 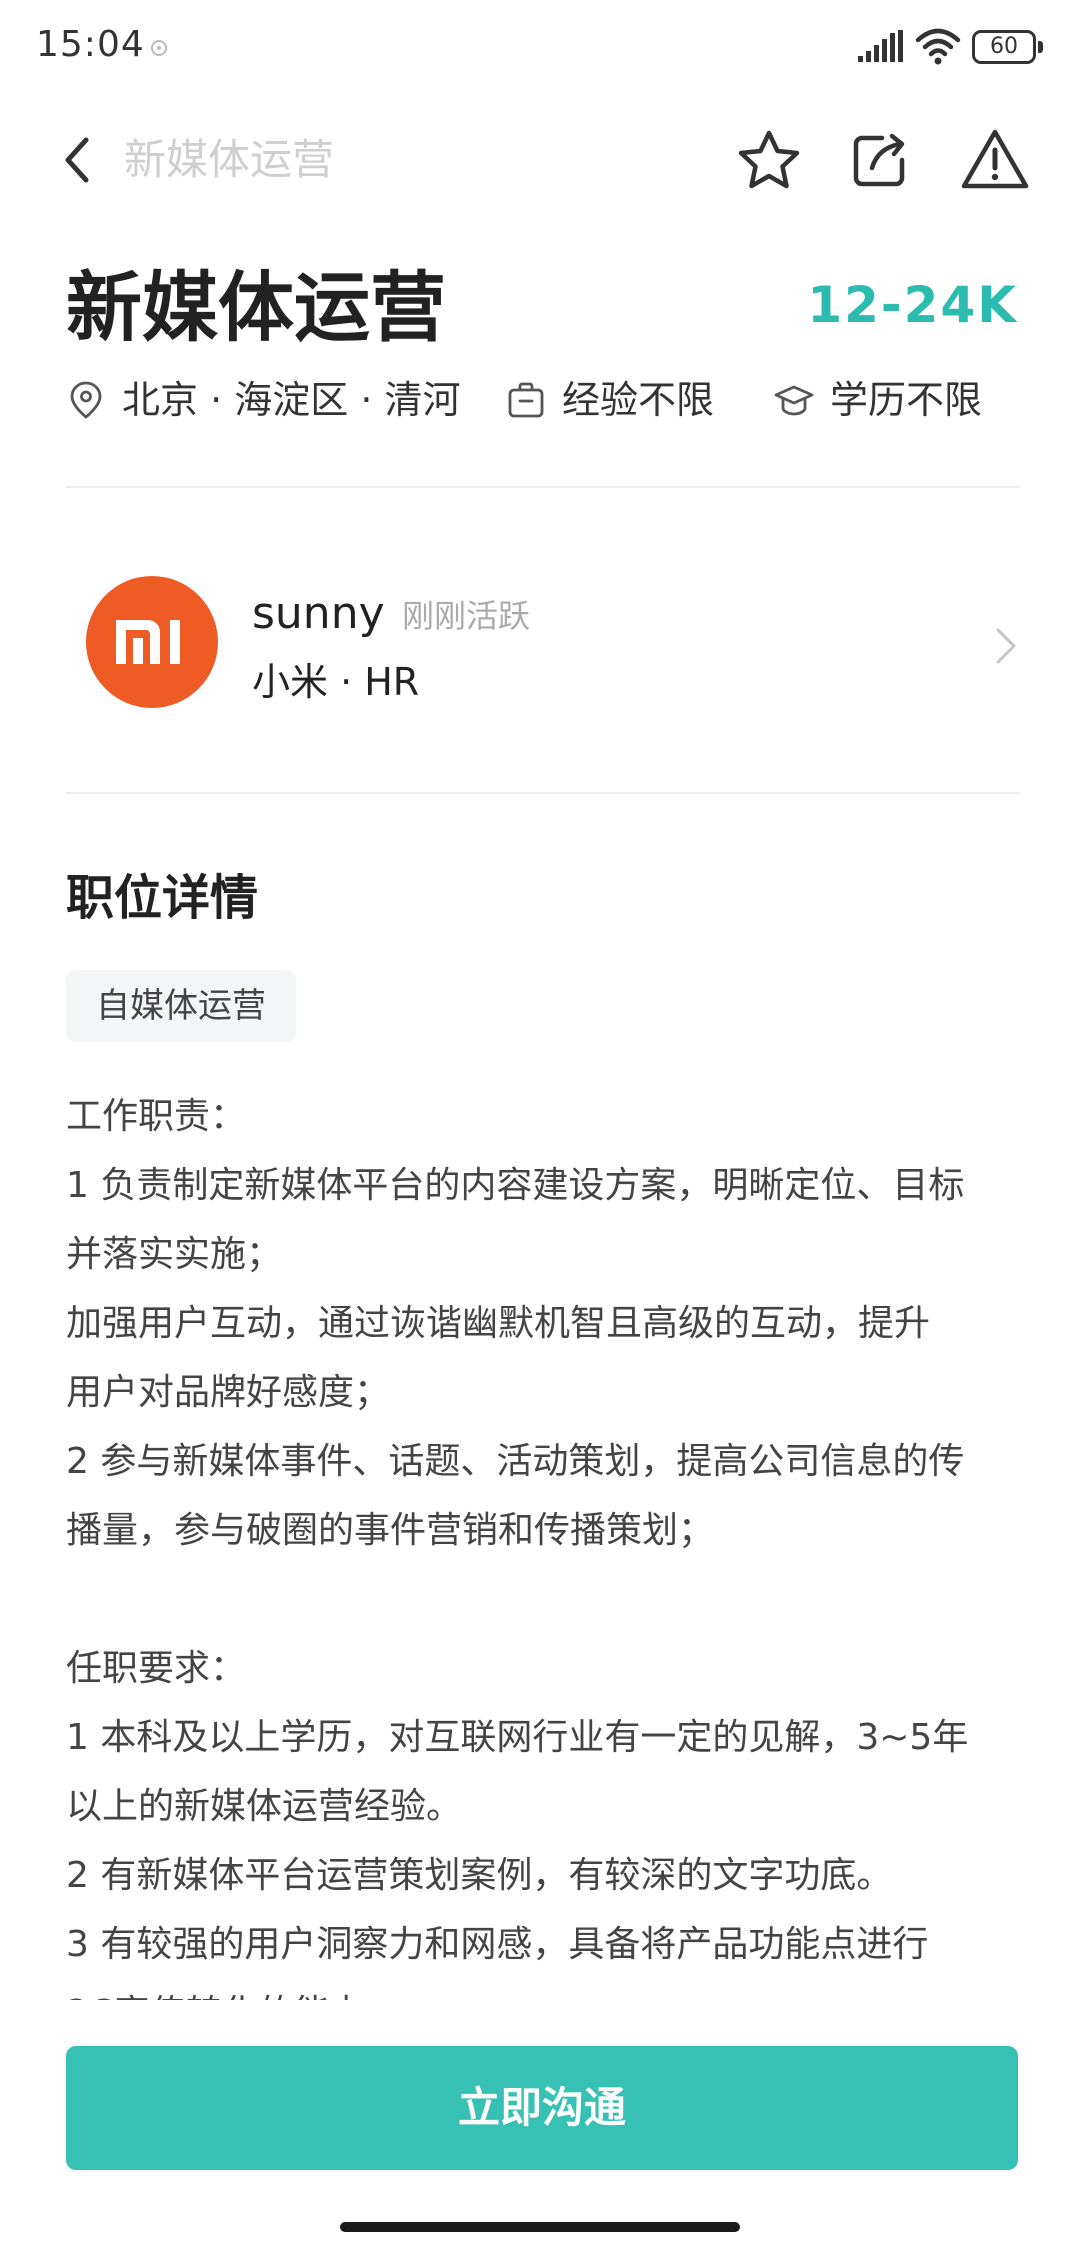 What do you see at coordinates (542, 2108) in the screenshot?
I see `chat-now-button: 立即沟通` at bounding box center [542, 2108].